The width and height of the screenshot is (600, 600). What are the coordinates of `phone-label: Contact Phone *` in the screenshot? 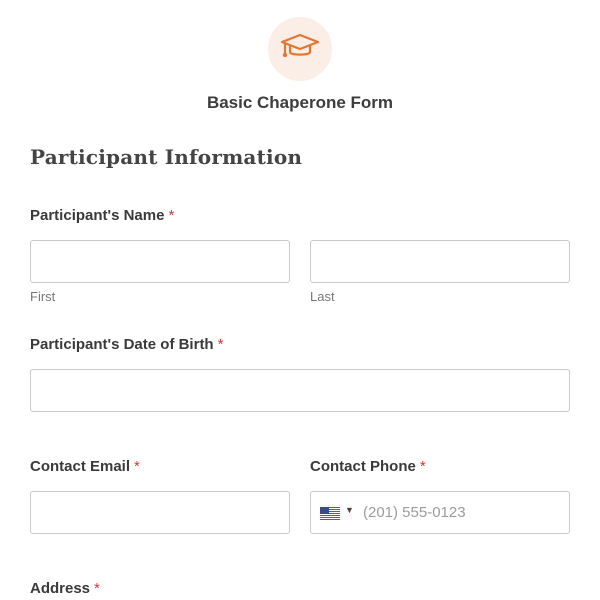 It's located at (368, 466).